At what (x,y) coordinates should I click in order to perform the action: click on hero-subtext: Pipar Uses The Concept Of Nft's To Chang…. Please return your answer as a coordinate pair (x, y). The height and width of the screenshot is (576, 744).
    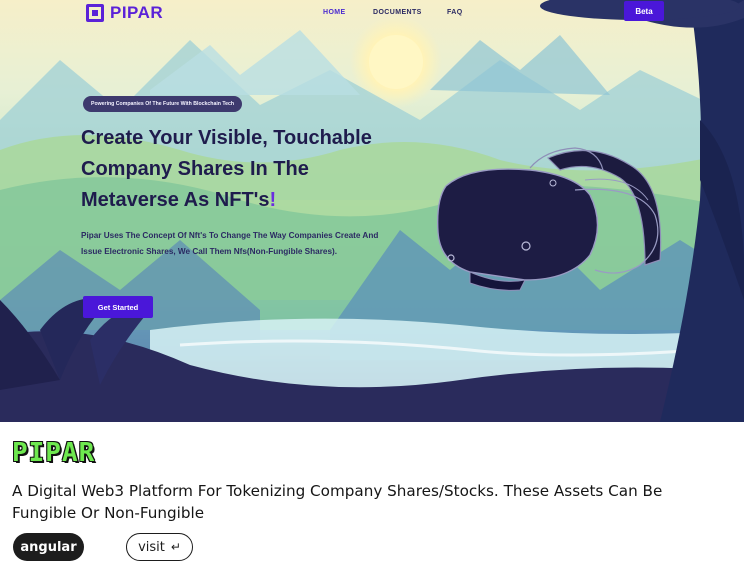
    Looking at the image, I should click on (230, 243).